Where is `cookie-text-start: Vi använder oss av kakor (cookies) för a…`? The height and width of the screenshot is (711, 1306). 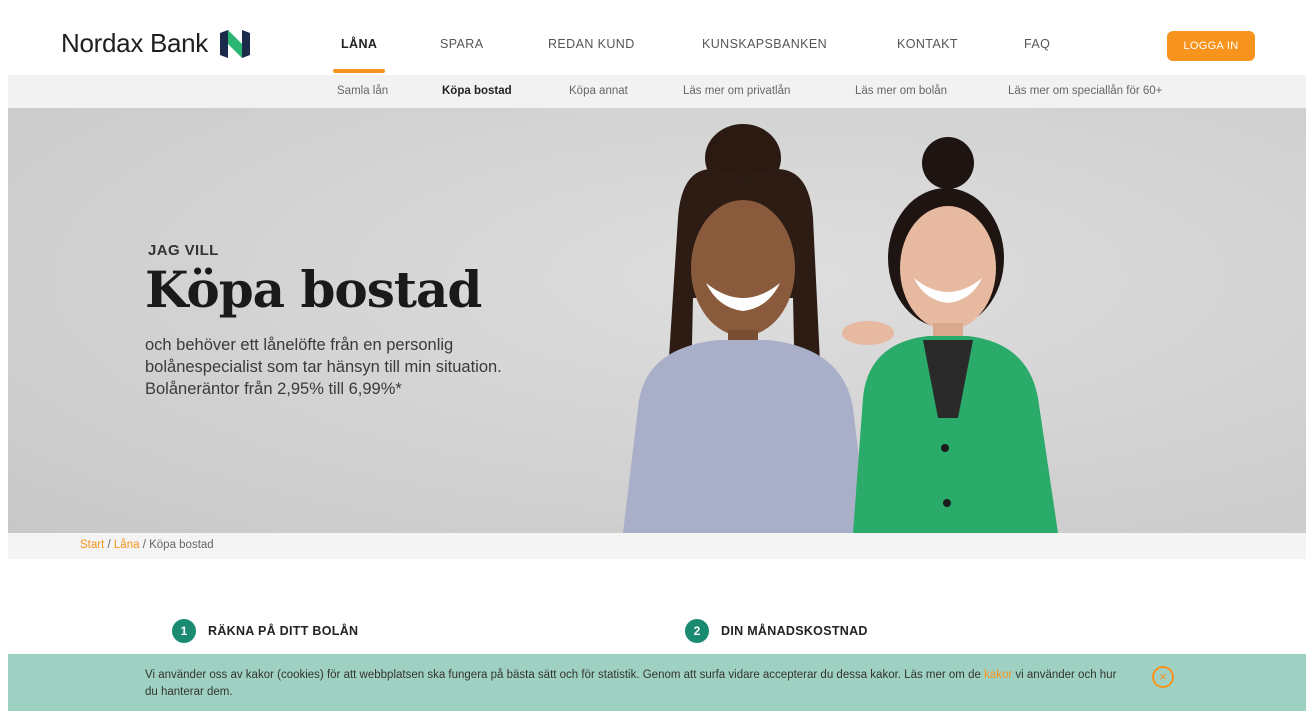
cookie-text-start: Vi använder oss av kakor (cookies) för a… is located at coordinates (565, 675).